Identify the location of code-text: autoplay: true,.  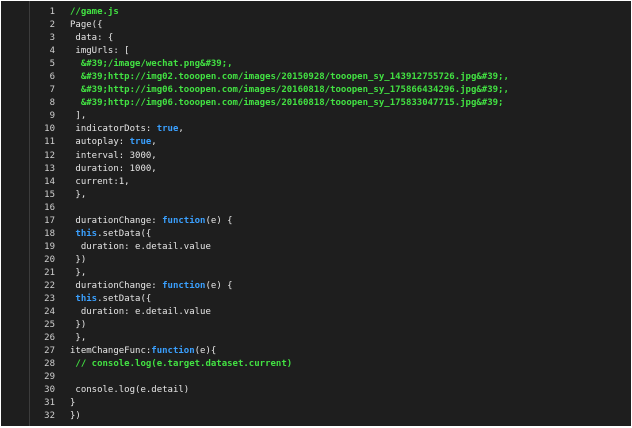
(113, 142).